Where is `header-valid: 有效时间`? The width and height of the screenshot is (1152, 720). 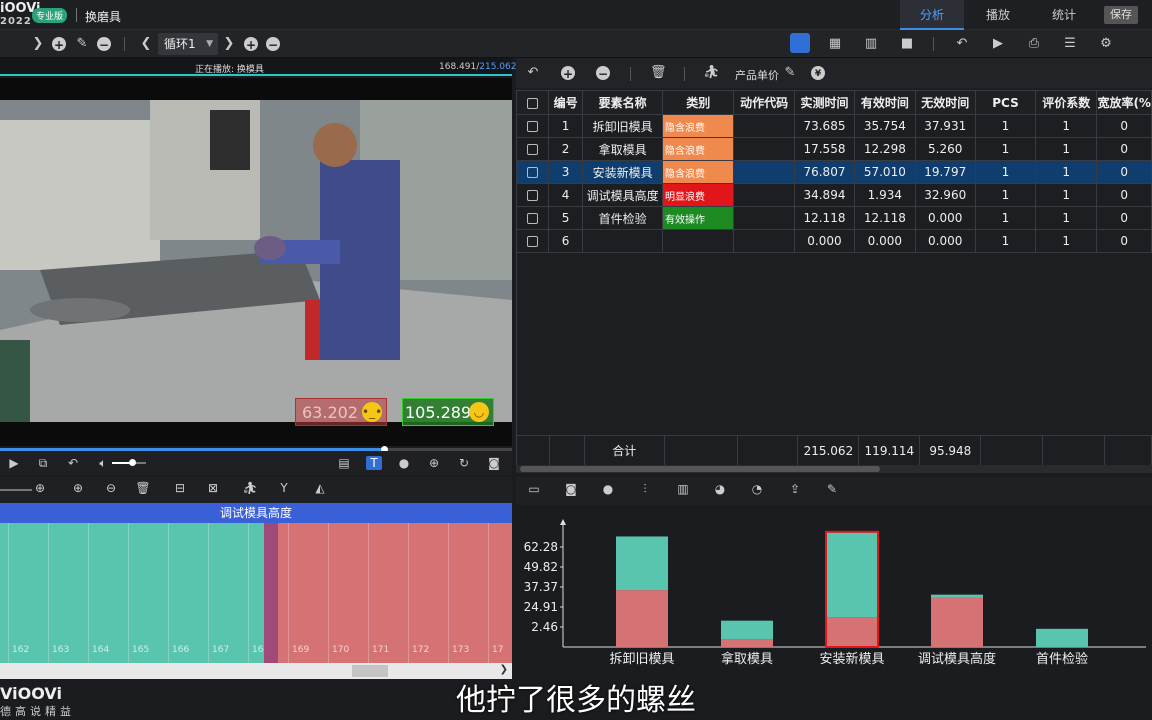 header-valid: 有效时间 is located at coordinates (885, 102).